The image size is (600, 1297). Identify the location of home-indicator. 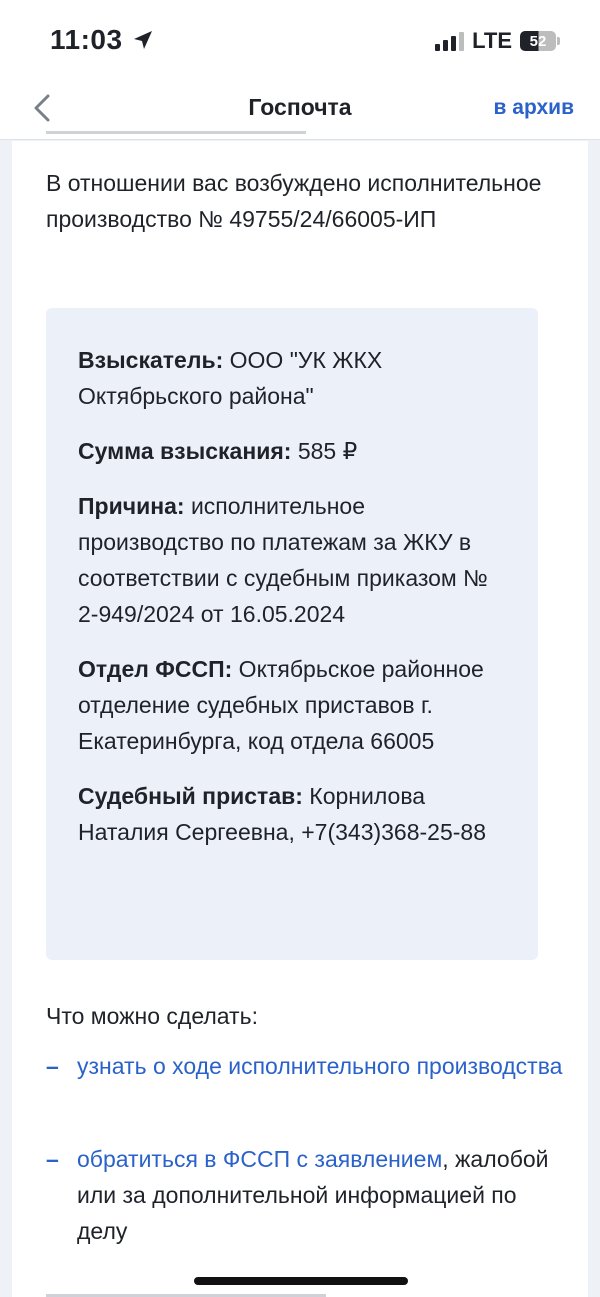
(301, 1281).